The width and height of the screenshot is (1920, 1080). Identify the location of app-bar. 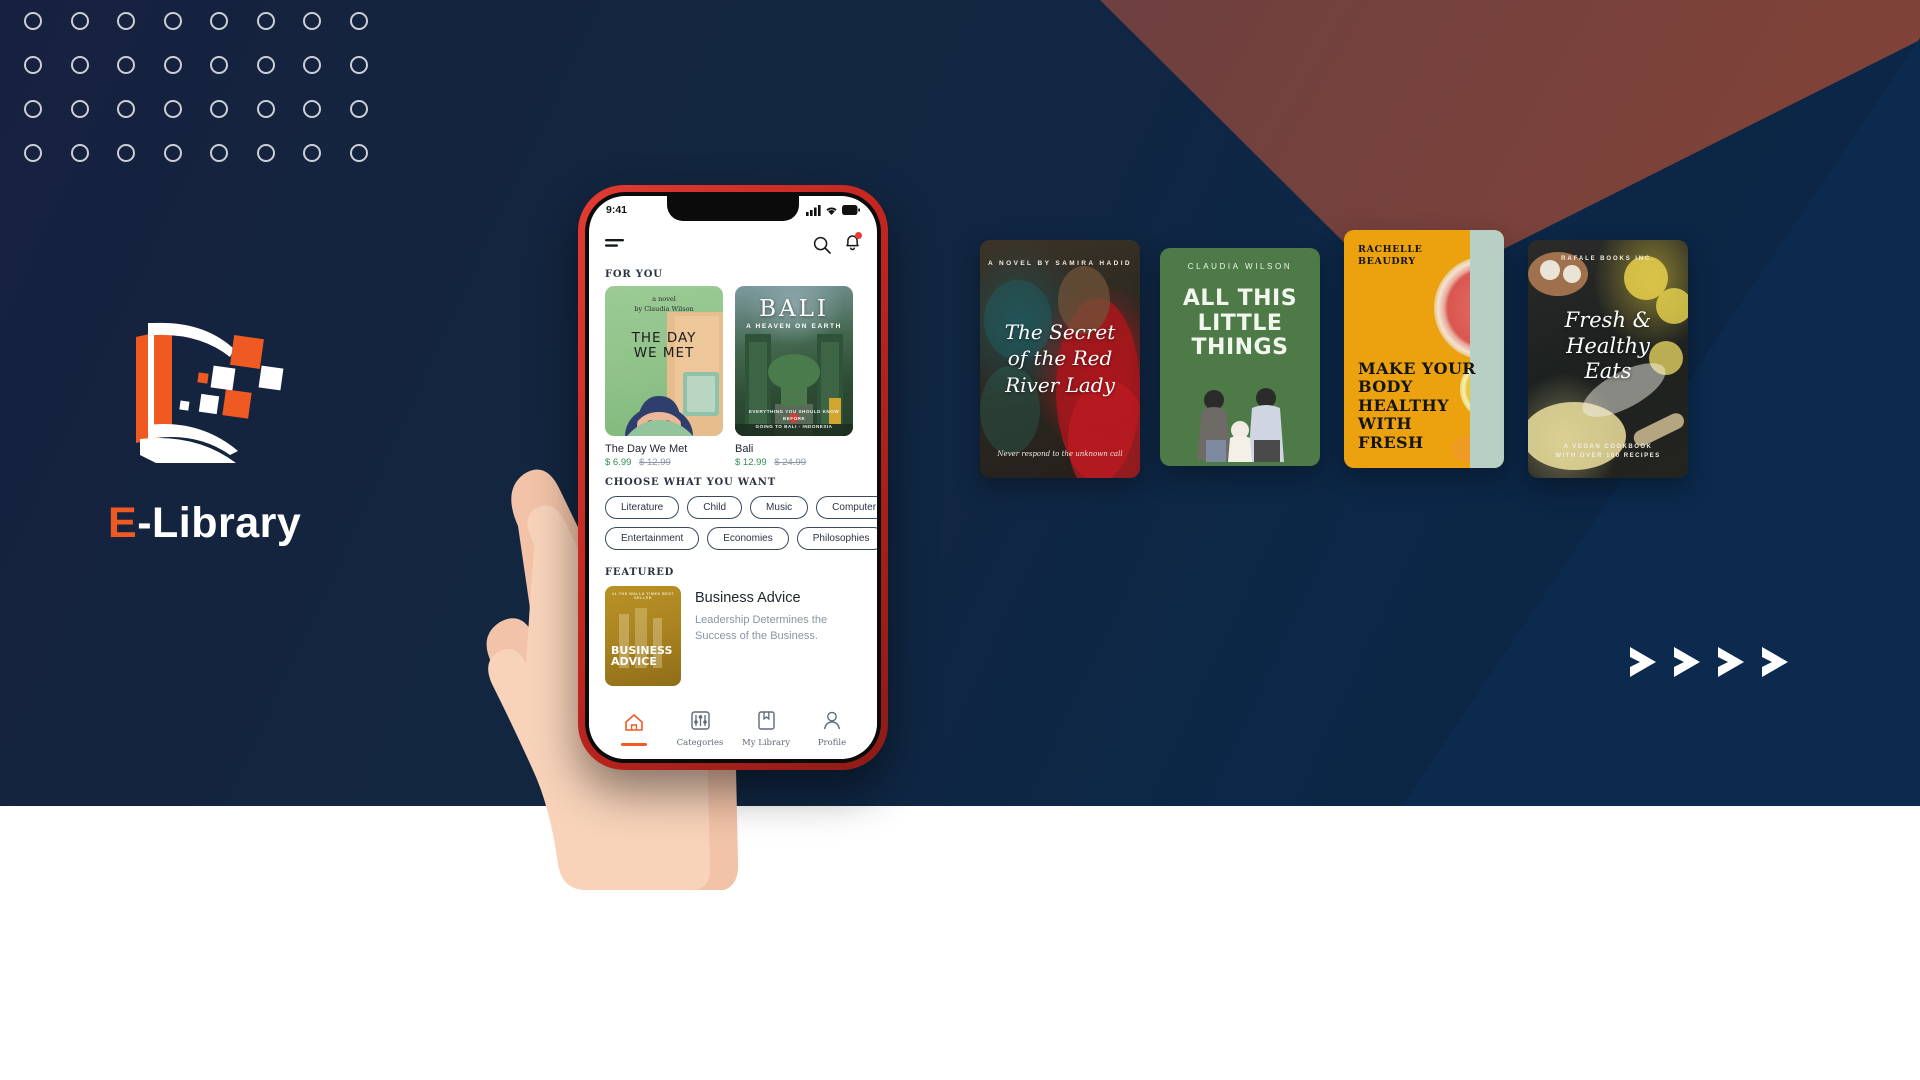
(733, 242).